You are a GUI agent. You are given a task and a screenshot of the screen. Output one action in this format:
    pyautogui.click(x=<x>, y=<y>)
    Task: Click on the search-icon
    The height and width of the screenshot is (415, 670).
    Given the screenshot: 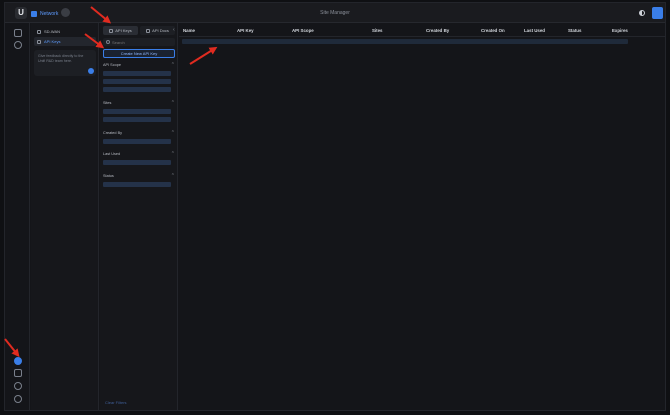 What is the action you would take?
    pyautogui.click(x=108, y=42)
    